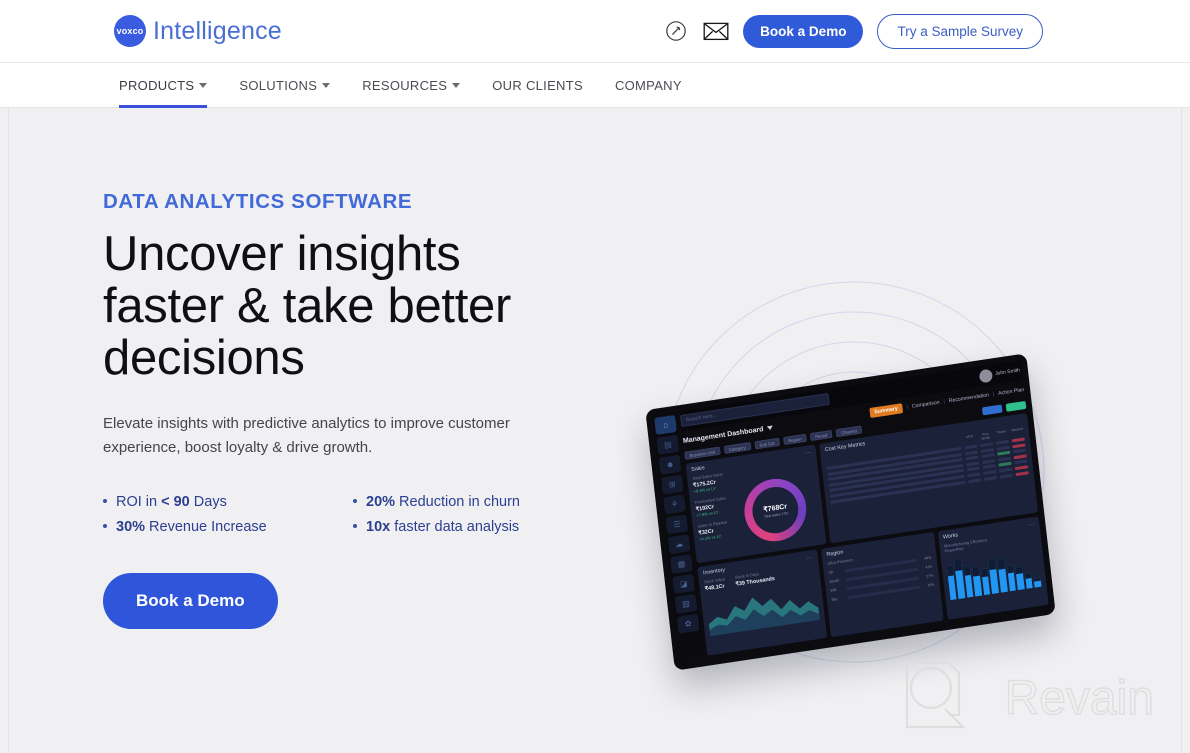 The image size is (1190, 753). I want to click on settings-icon: ✿, so click(688, 623).